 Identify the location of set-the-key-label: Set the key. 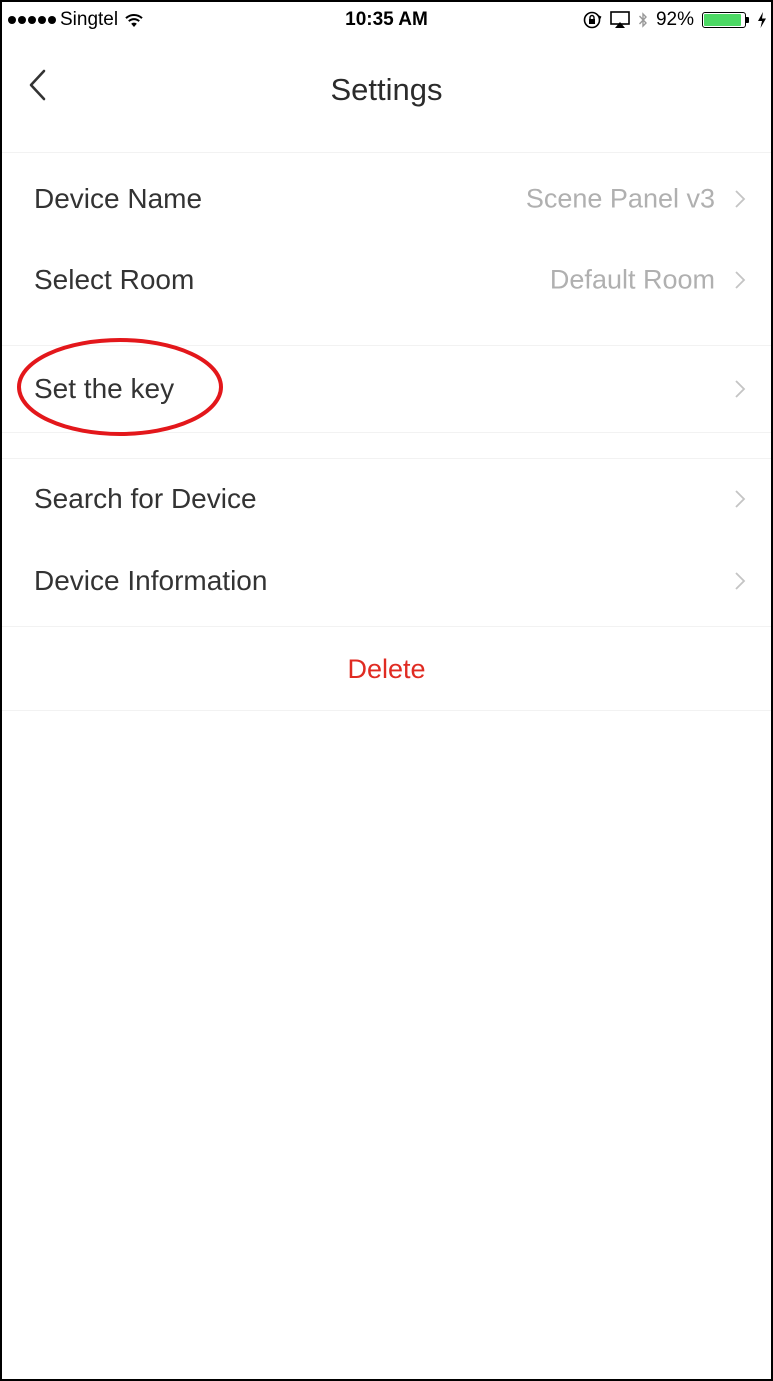
(104, 388).